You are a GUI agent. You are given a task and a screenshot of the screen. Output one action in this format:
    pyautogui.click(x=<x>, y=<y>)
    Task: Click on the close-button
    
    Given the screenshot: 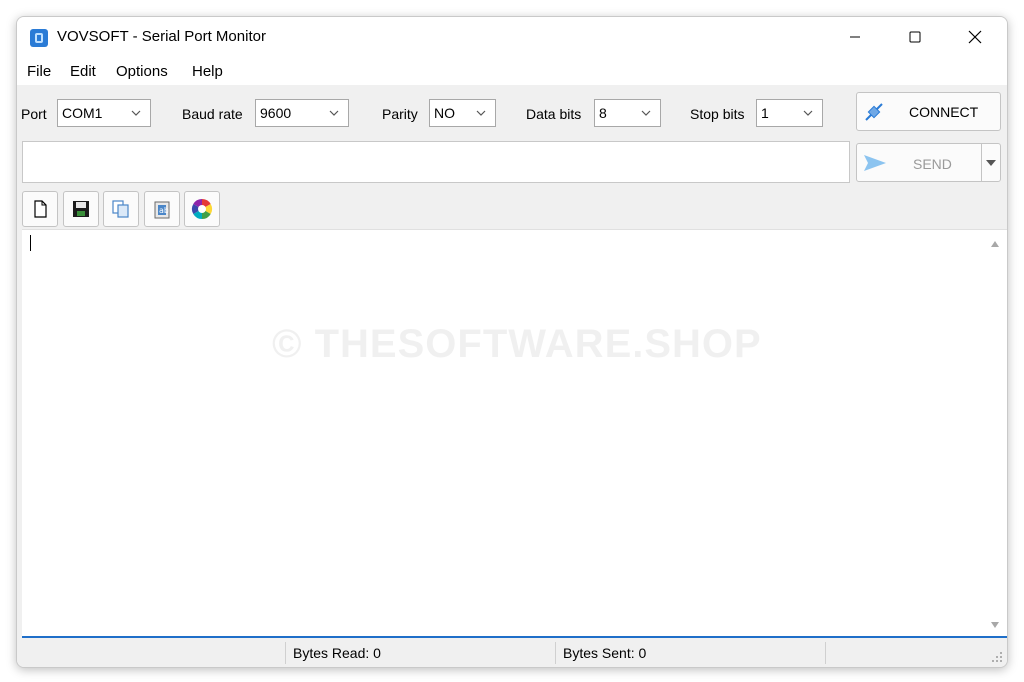 What is the action you would take?
    pyautogui.click(x=975, y=37)
    